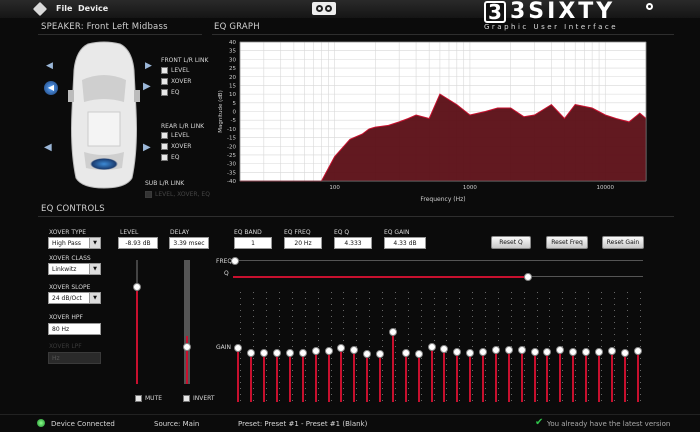 This screenshot has height=432, width=700. I want to click on invert-checkbox, so click(186, 398).